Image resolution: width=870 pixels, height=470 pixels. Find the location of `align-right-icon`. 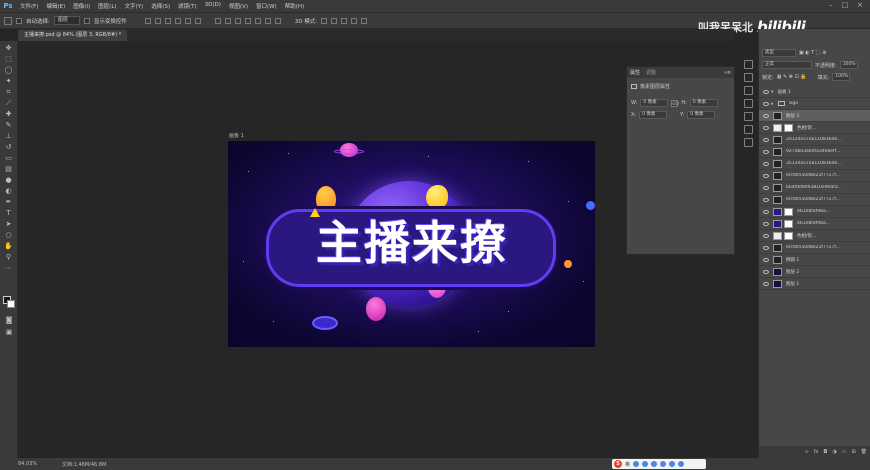

align-right-icon is located at coordinates (197, 20).